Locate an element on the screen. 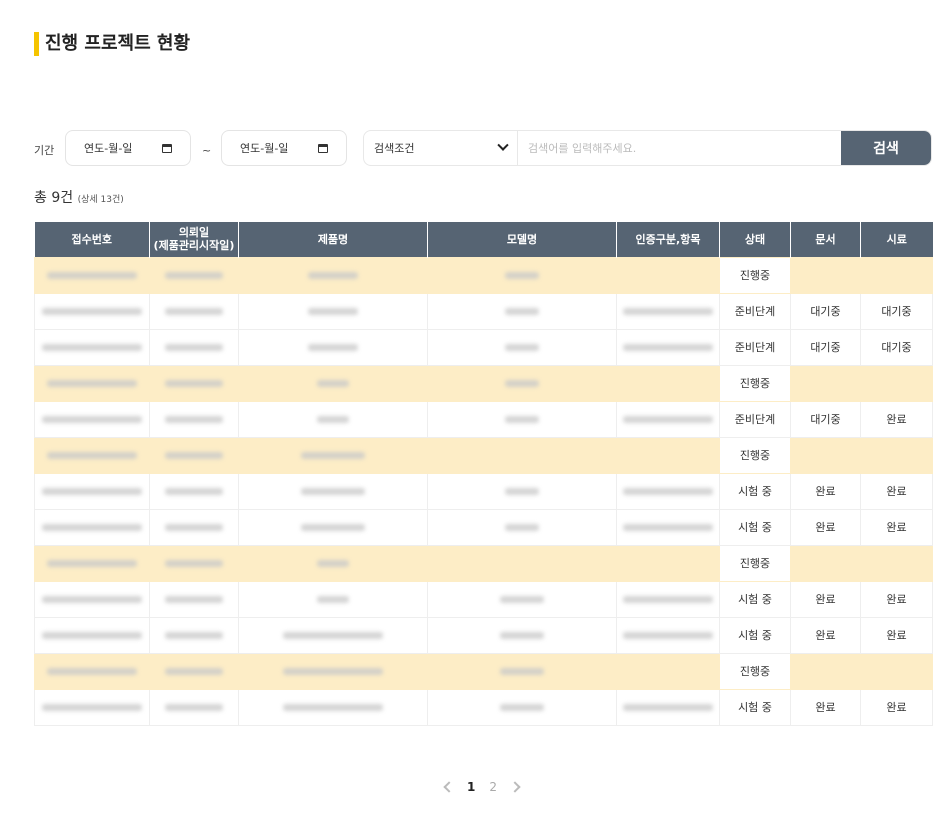  search-condition-select: 검색조건 is located at coordinates (441, 148).